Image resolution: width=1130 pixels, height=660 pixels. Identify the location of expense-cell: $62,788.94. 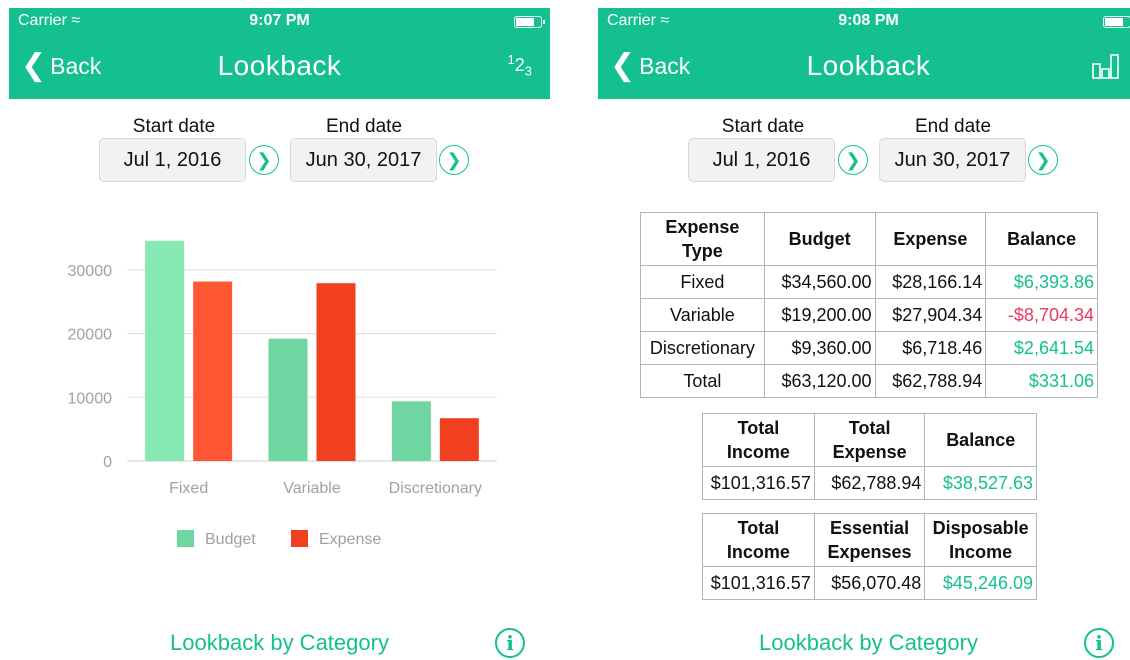
(930, 381).